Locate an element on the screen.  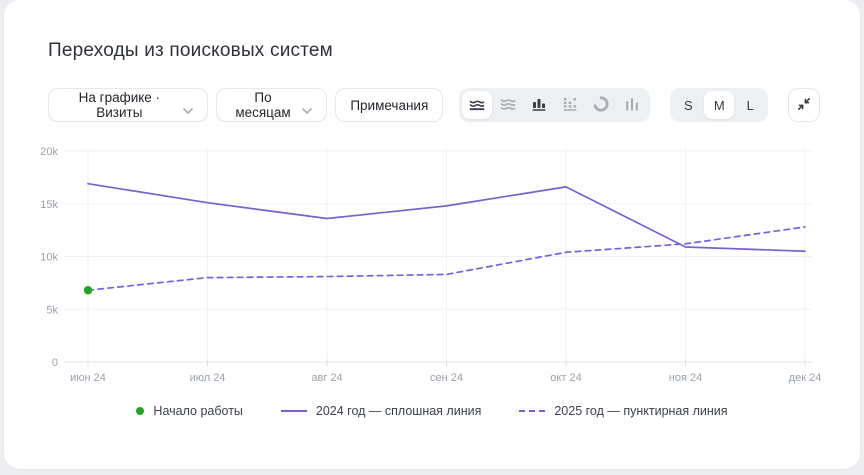
notes-button: Примечания is located at coordinates (389, 105).